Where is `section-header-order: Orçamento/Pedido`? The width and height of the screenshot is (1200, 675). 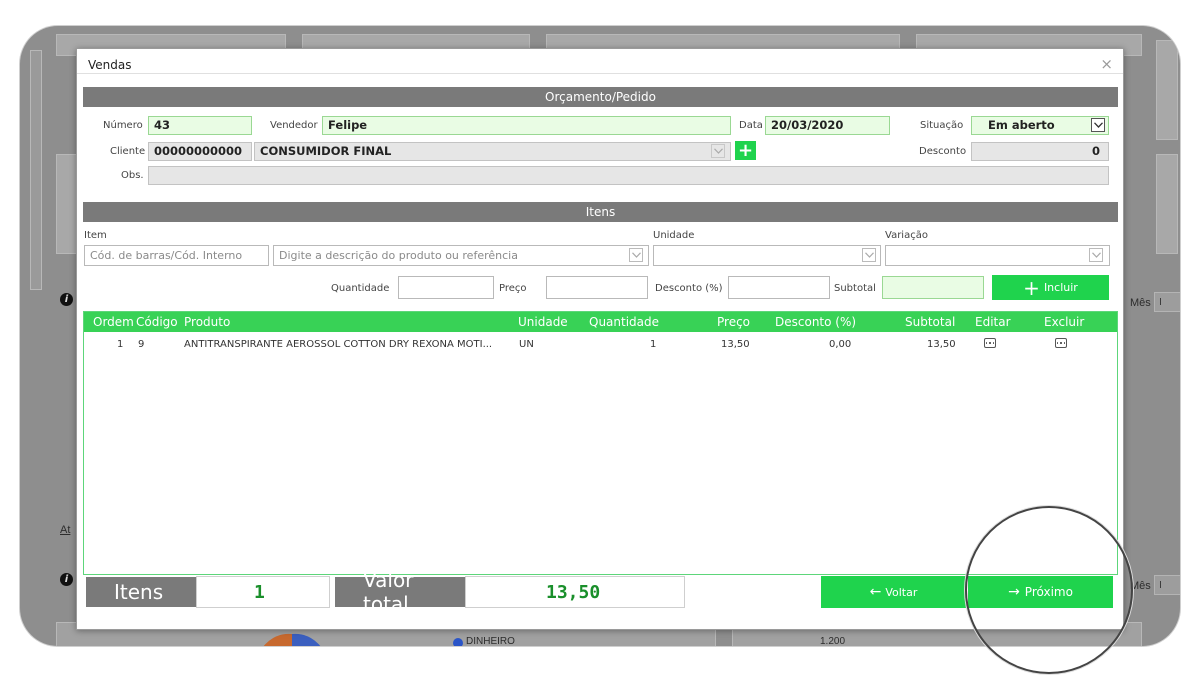
section-header-order: Orçamento/Pedido is located at coordinates (600, 97).